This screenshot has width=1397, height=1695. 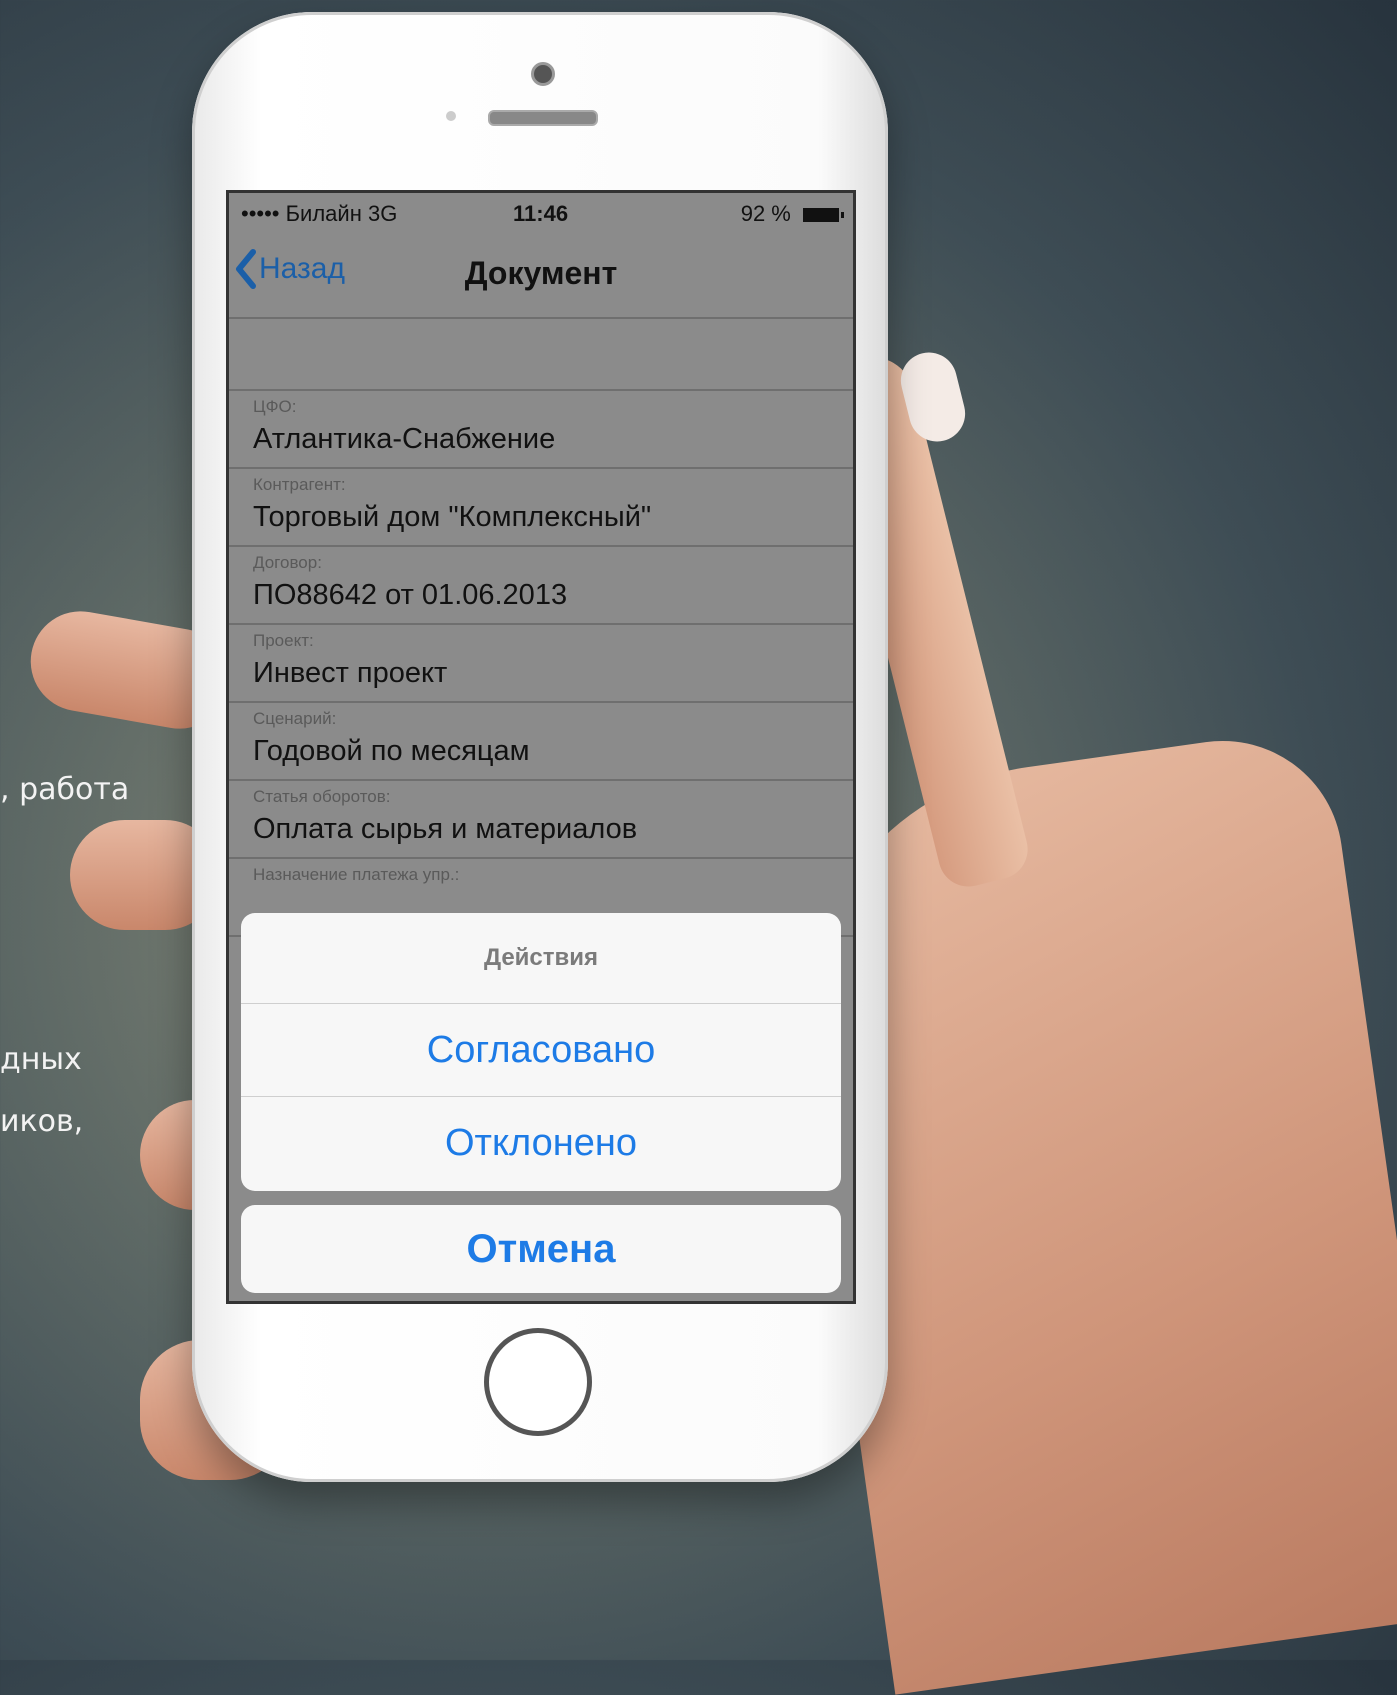 I want to click on field-cfo: ЦФО: Атлантика-Снабжение, so click(x=541, y=430).